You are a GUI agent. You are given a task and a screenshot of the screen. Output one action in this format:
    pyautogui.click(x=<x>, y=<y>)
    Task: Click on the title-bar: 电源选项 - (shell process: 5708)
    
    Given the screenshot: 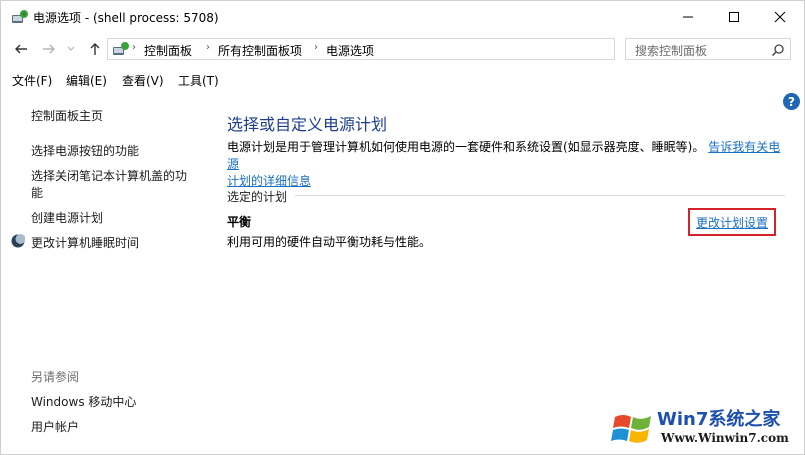 What is the action you would take?
    pyautogui.click(x=402, y=17)
    